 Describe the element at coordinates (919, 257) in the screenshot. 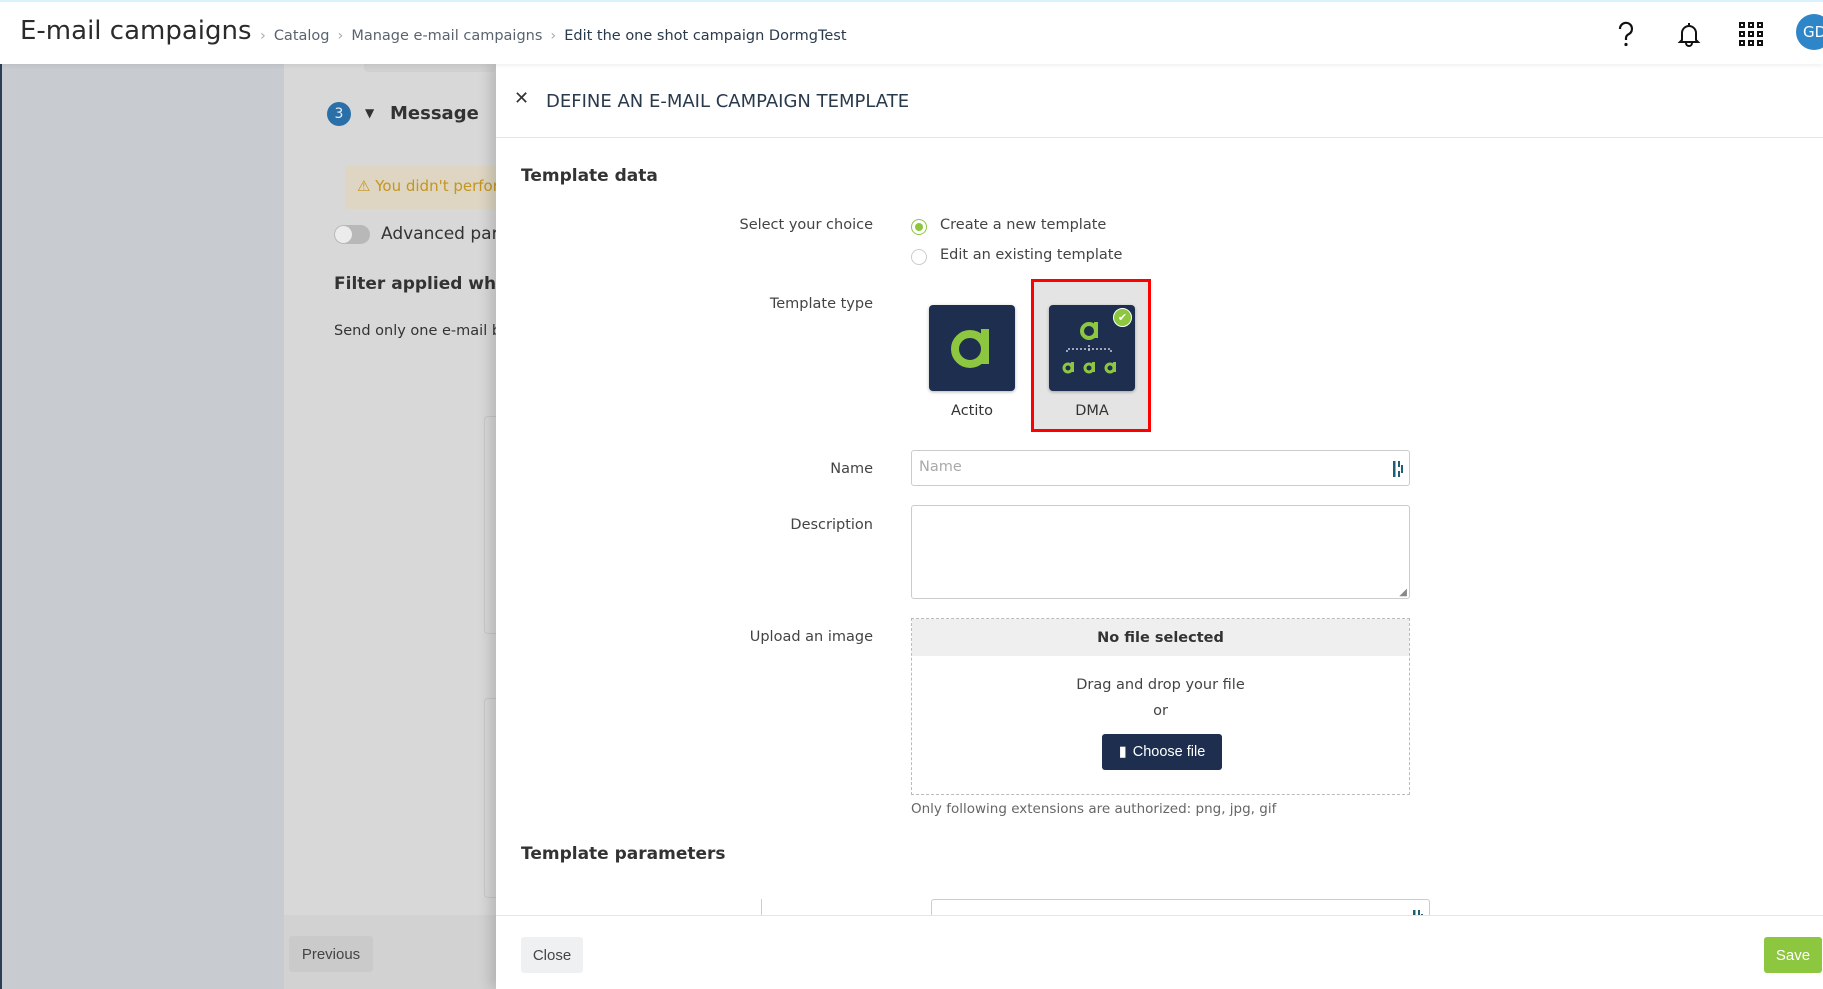

I see `radio-edit-existing` at that location.